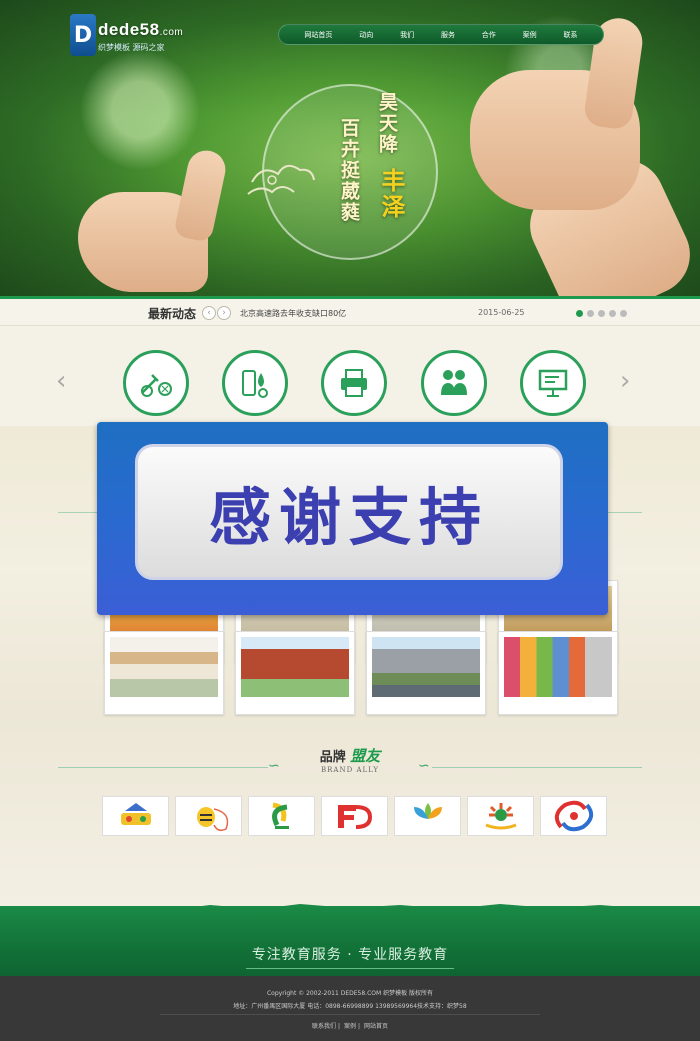 The height and width of the screenshot is (1041, 700). What do you see at coordinates (391, 194) in the screenshot?
I see `motto-line-3: 丰泽` at bounding box center [391, 194].